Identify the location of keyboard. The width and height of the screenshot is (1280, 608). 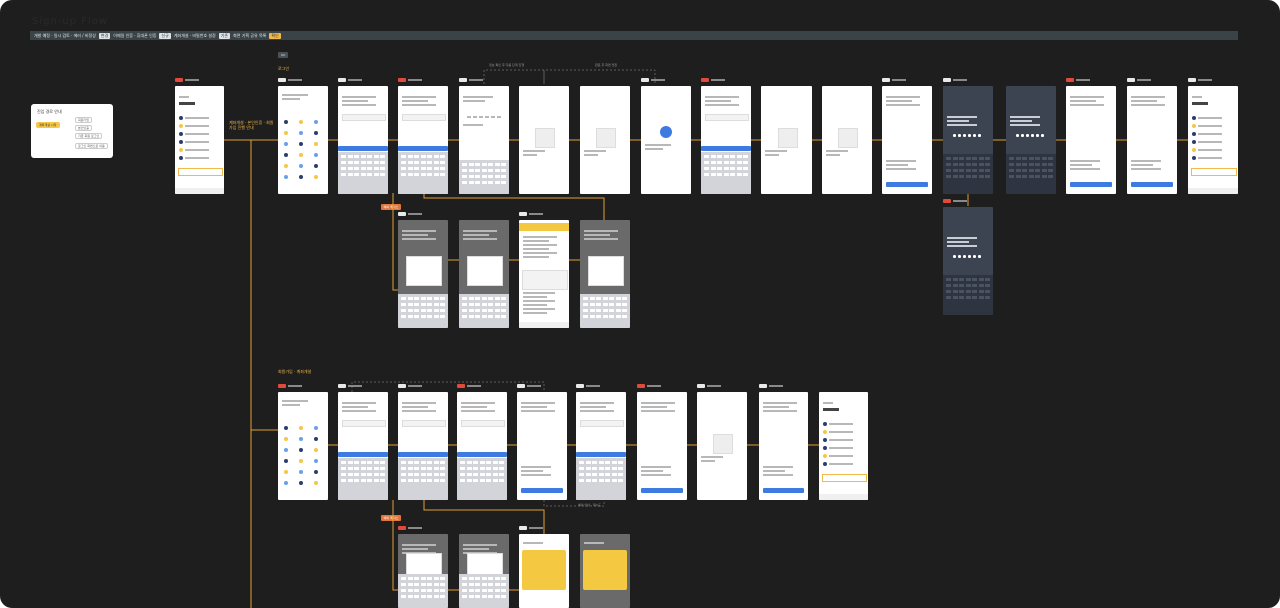
(423, 311).